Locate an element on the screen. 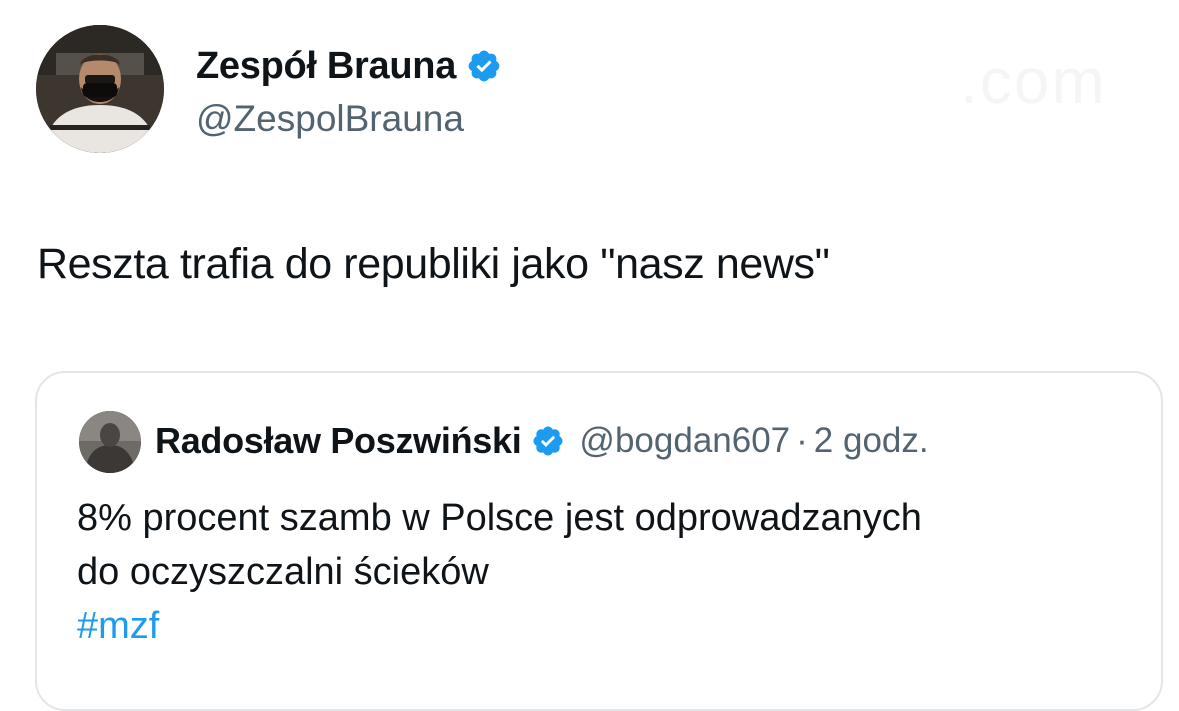 The width and height of the screenshot is (1179, 711). quoted-author-avatar is located at coordinates (110, 442).